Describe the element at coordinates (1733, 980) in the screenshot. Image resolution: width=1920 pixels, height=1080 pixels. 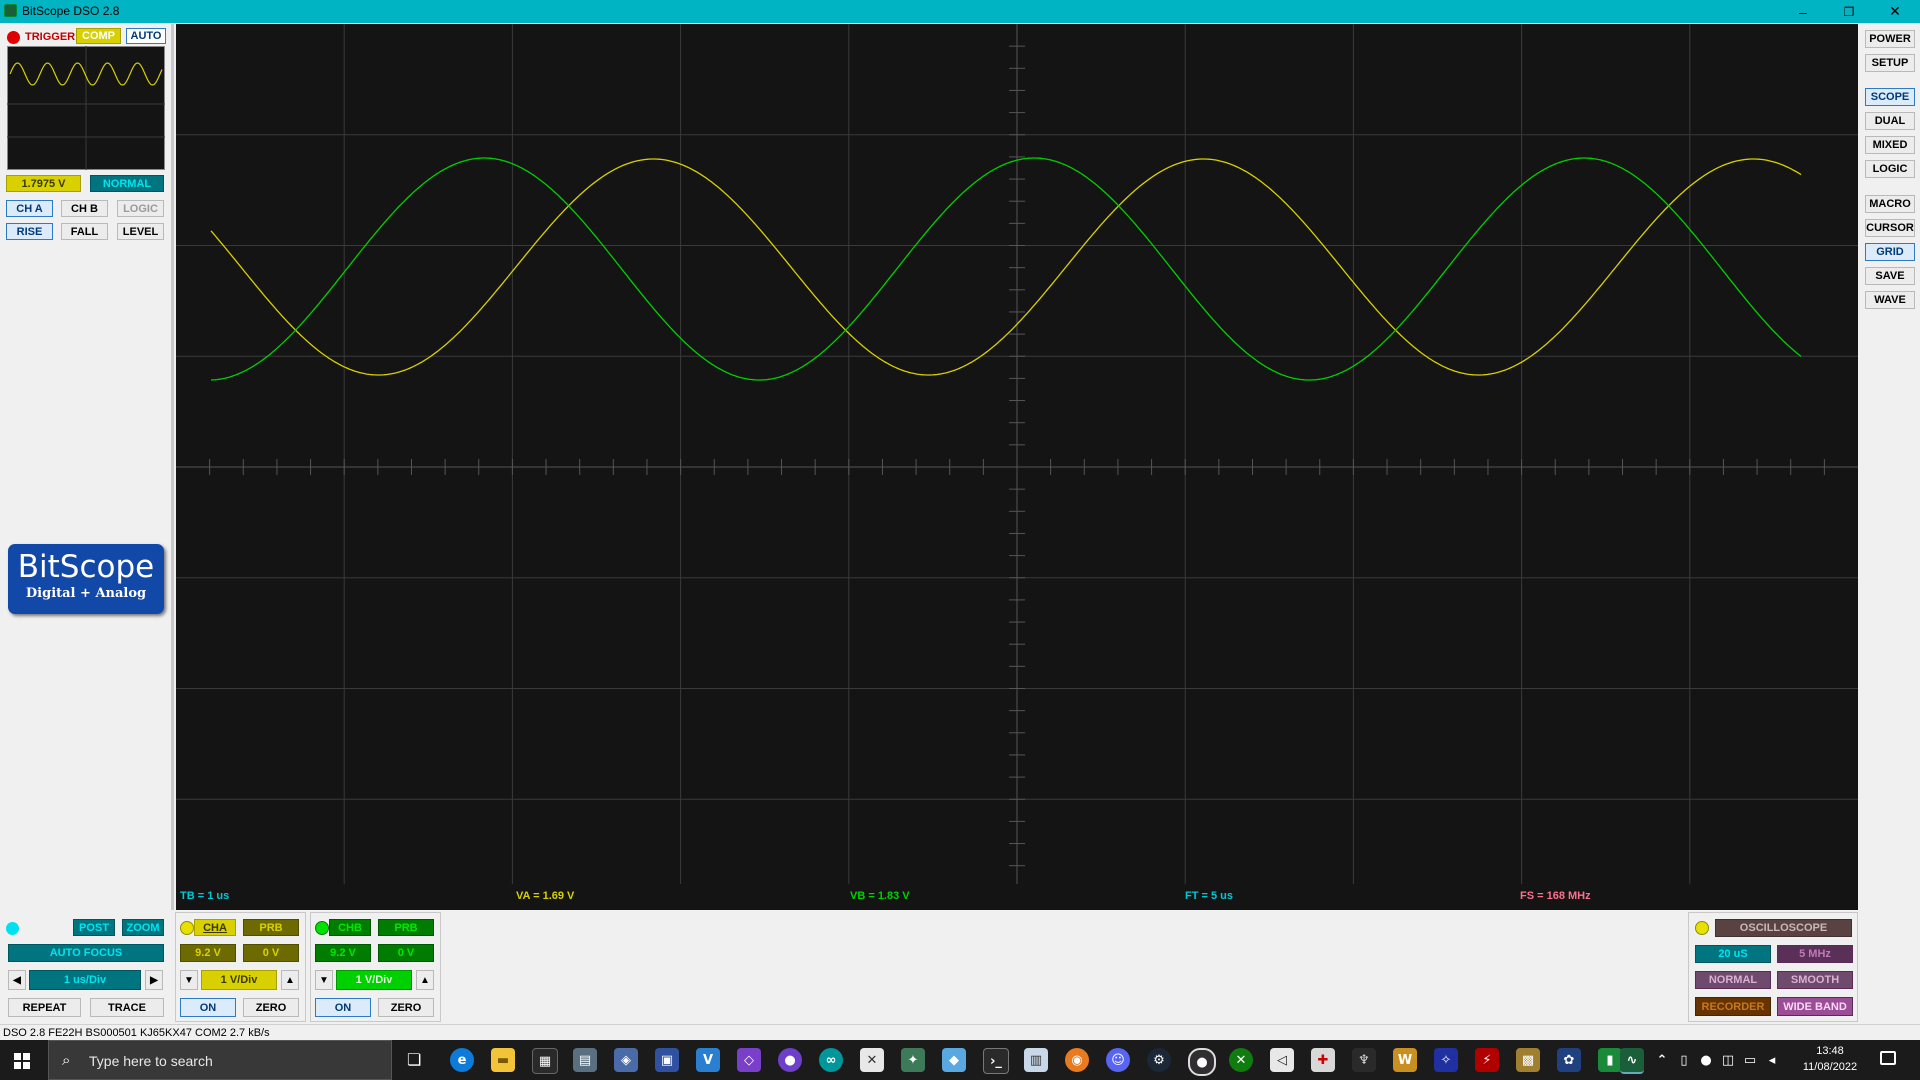
I see `normal-button: NORMAL` at that location.